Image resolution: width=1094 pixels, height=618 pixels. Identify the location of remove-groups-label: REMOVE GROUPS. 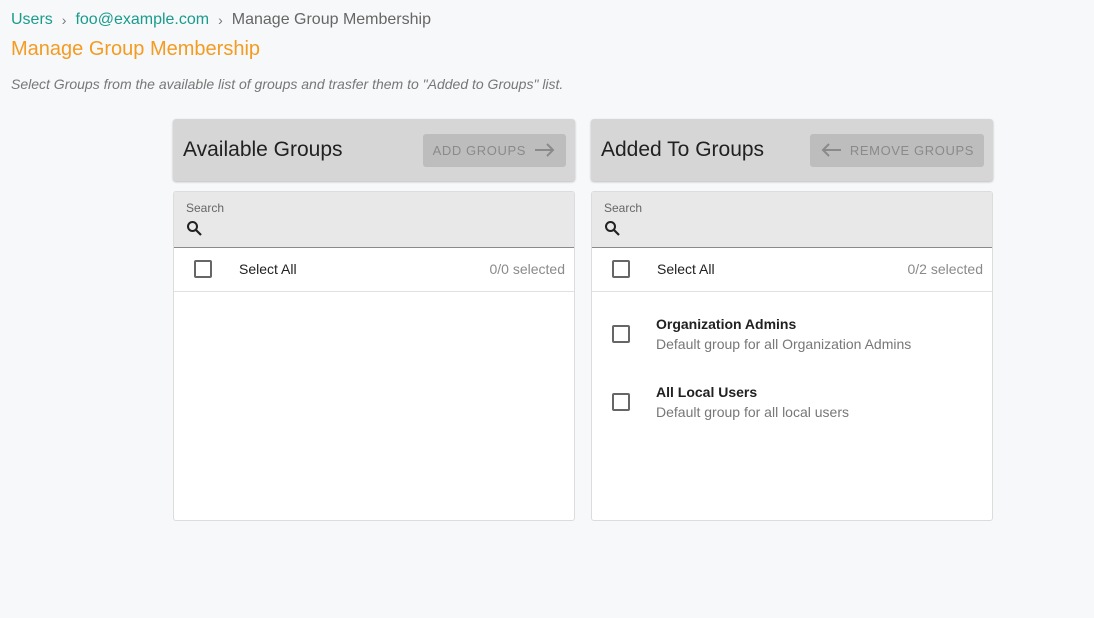
(911, 150).